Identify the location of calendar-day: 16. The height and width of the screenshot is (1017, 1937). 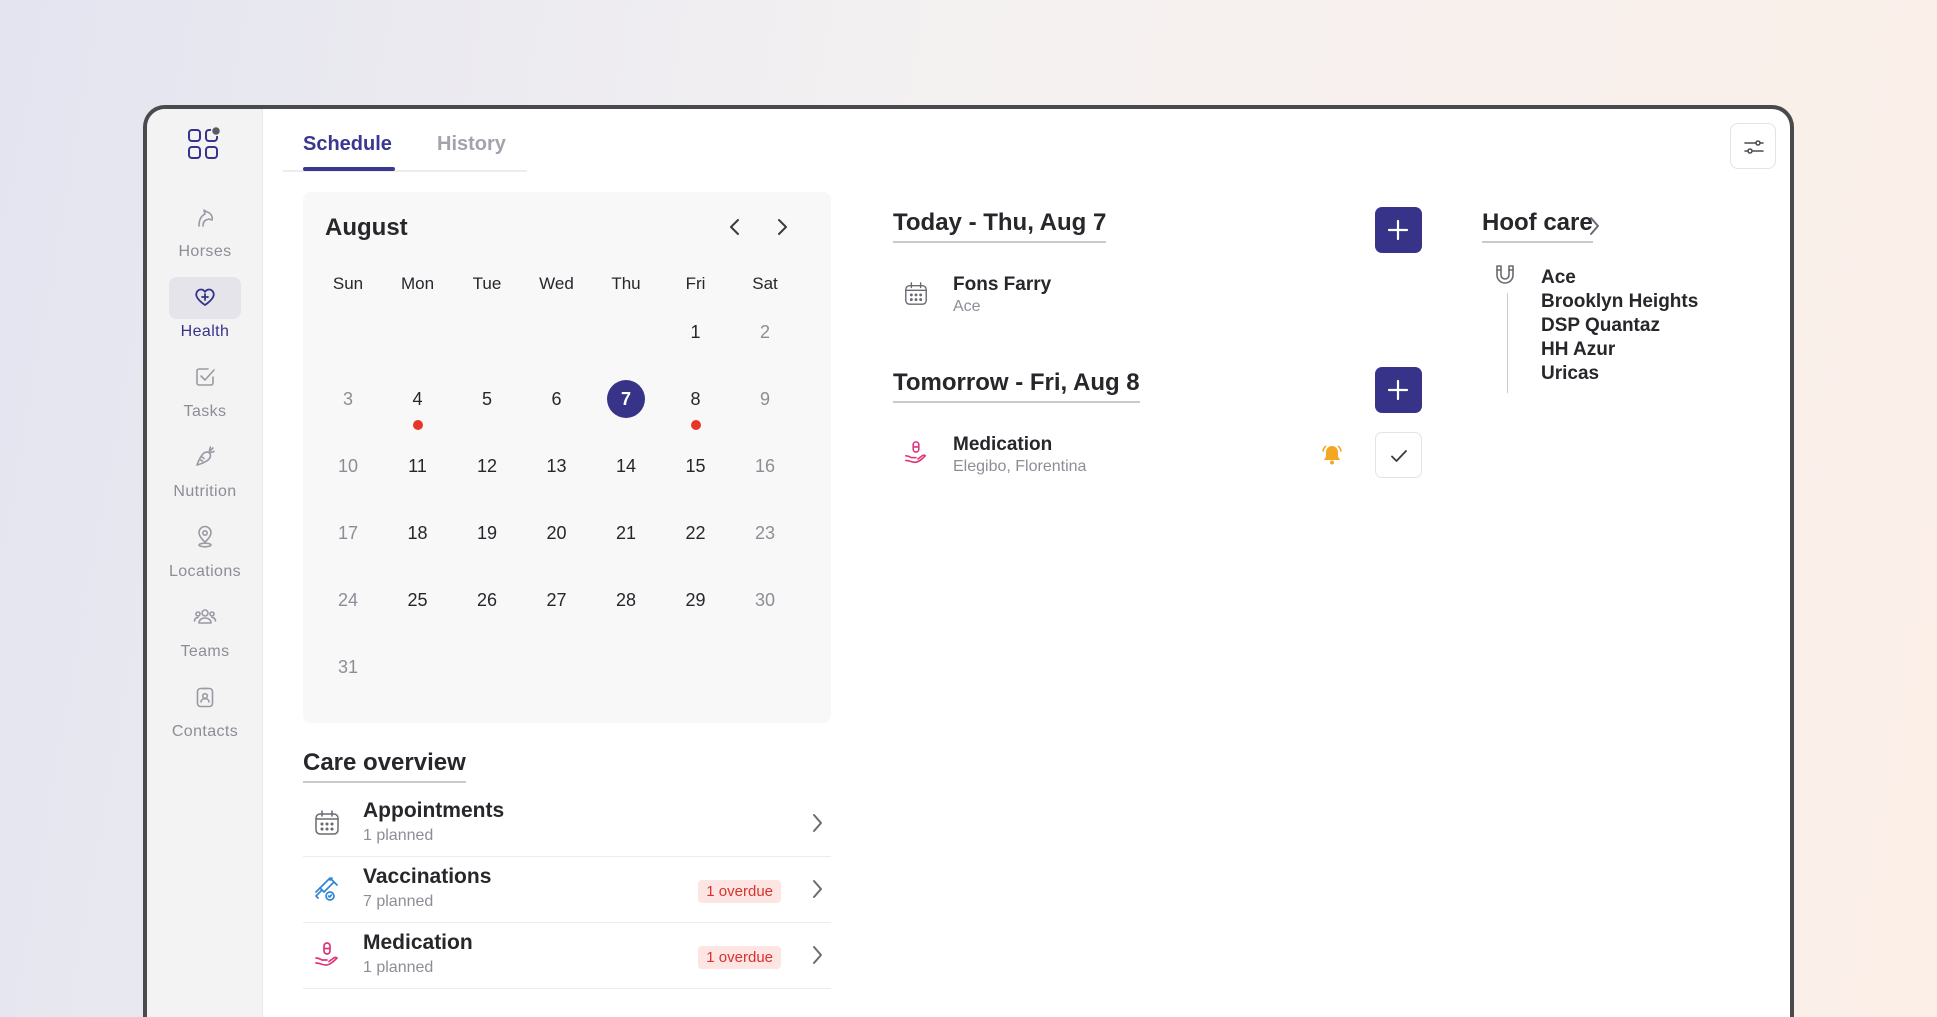
(765, 466).